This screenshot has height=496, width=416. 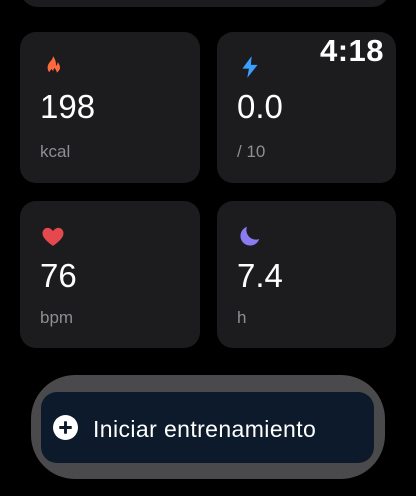 What do you see at coordinates (205, 3) in the screenshot?
I see `previous-card-peek` at bounding box center [205, 3].